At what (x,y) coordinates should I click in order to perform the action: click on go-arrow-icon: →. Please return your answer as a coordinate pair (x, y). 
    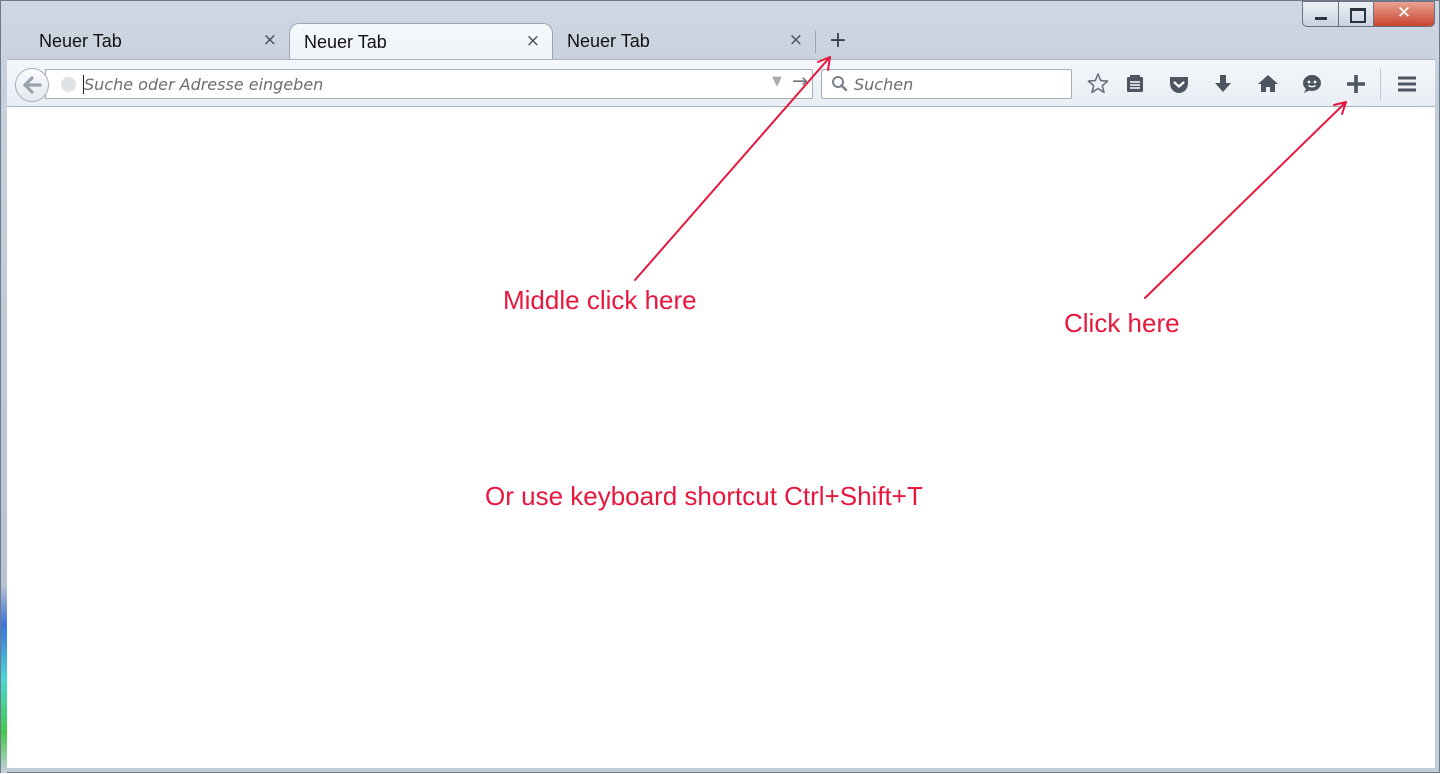
    Looking at the image, I should click on (800, 81).